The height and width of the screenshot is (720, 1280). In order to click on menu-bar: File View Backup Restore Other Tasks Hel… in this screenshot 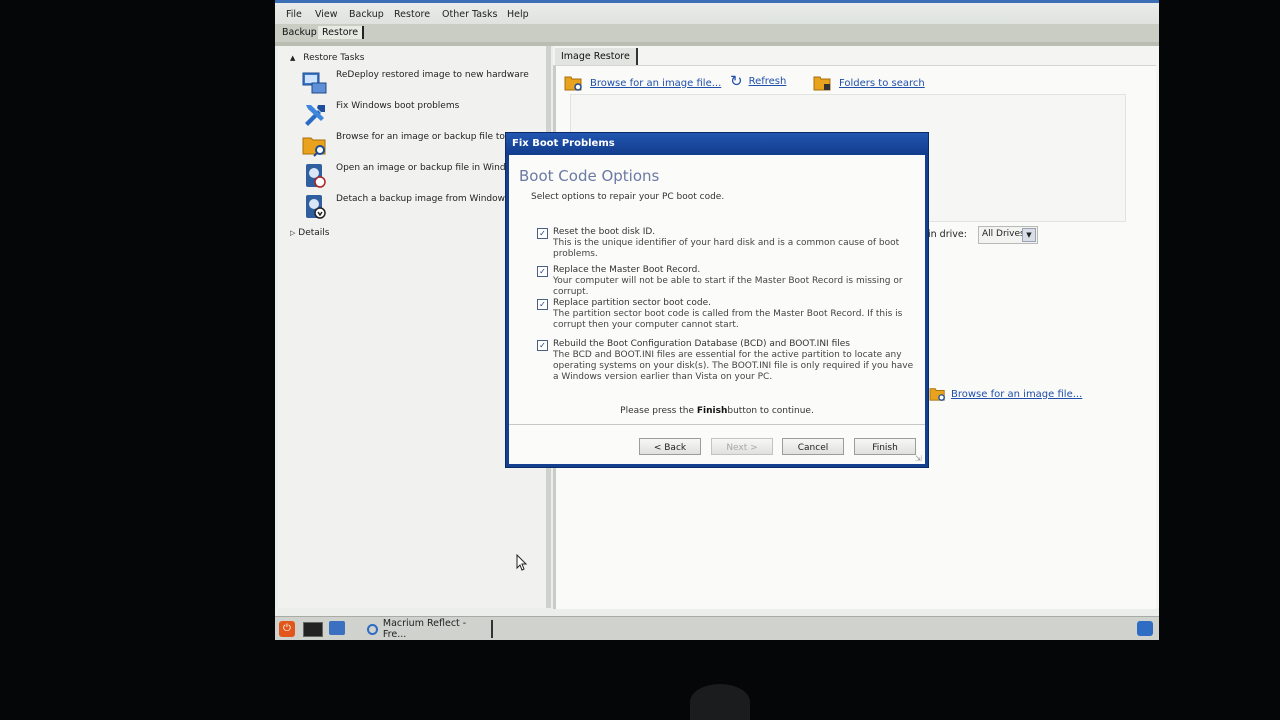, I will do `click(717, 12)`.